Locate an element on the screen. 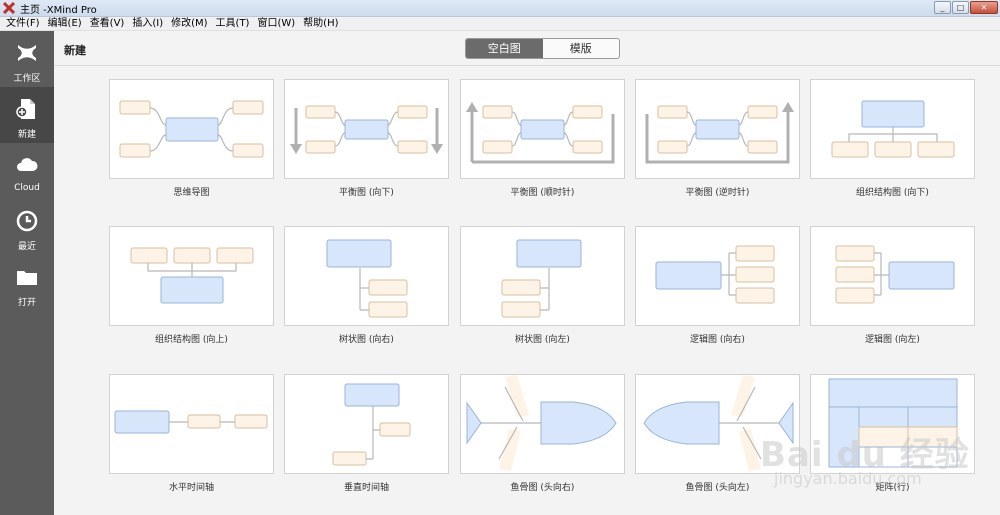 Image resolution: width=1000 pixels, height=515 pixels. org-up-diagram is located at coordinates (192, 275).